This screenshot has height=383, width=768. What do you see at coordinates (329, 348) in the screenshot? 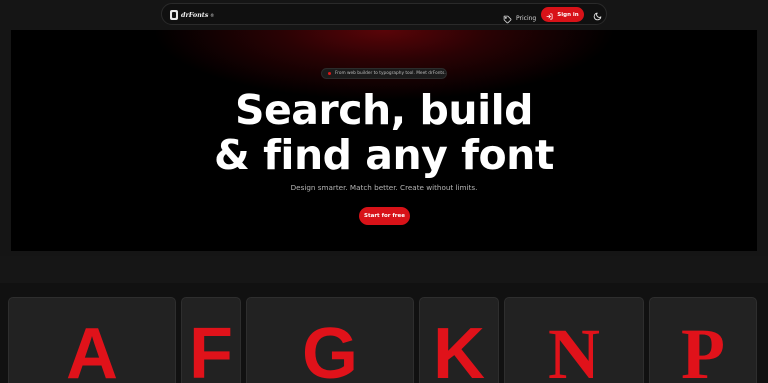
I see `glyph-letter: G` at bounding box center [329, 348].